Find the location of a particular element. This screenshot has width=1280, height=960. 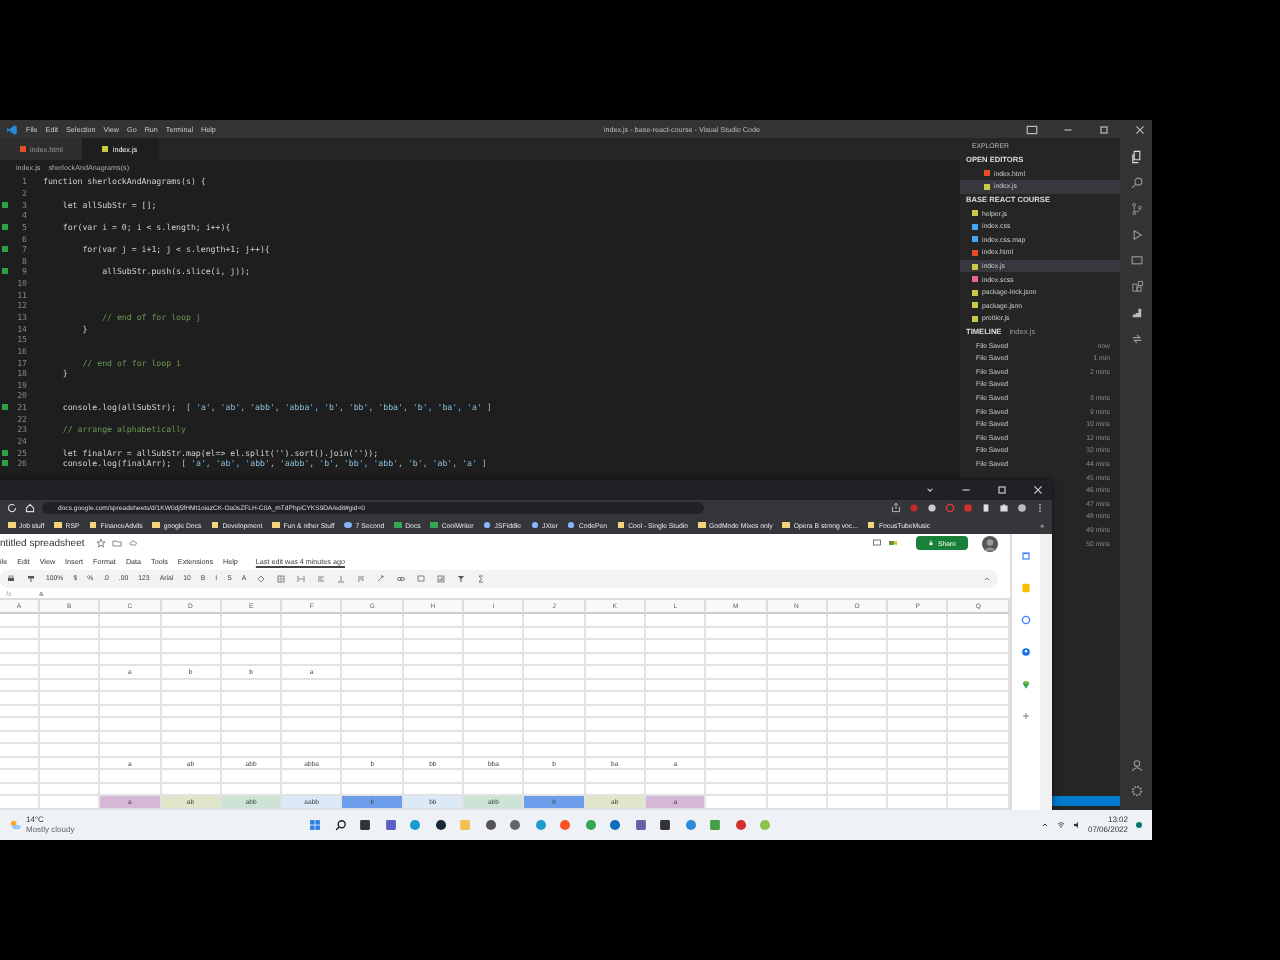

puzzle-icon is located at coordinates (1004, 508).